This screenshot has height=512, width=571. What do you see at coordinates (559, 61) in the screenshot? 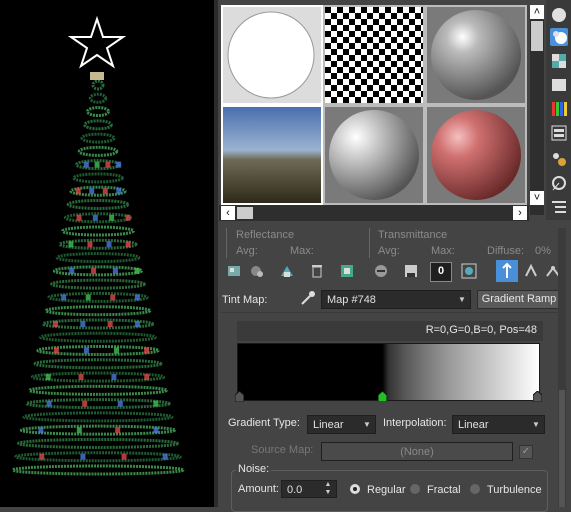
I see `background-icon` at bounding box center [559, 61].